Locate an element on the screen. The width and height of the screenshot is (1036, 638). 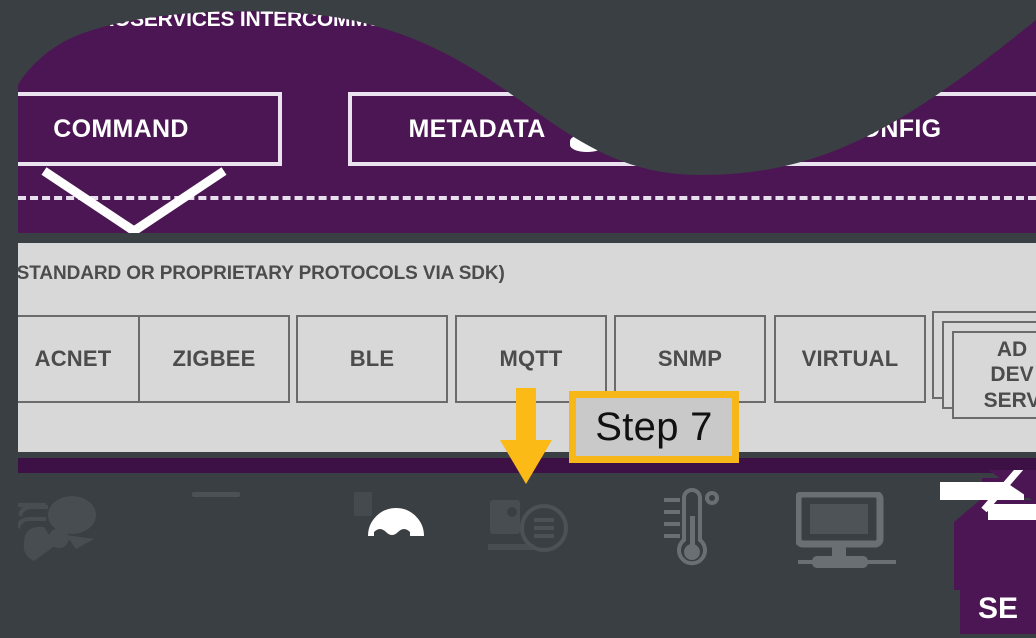
protocol-box-snmp: SNMP is located at coordinates (690, 359).